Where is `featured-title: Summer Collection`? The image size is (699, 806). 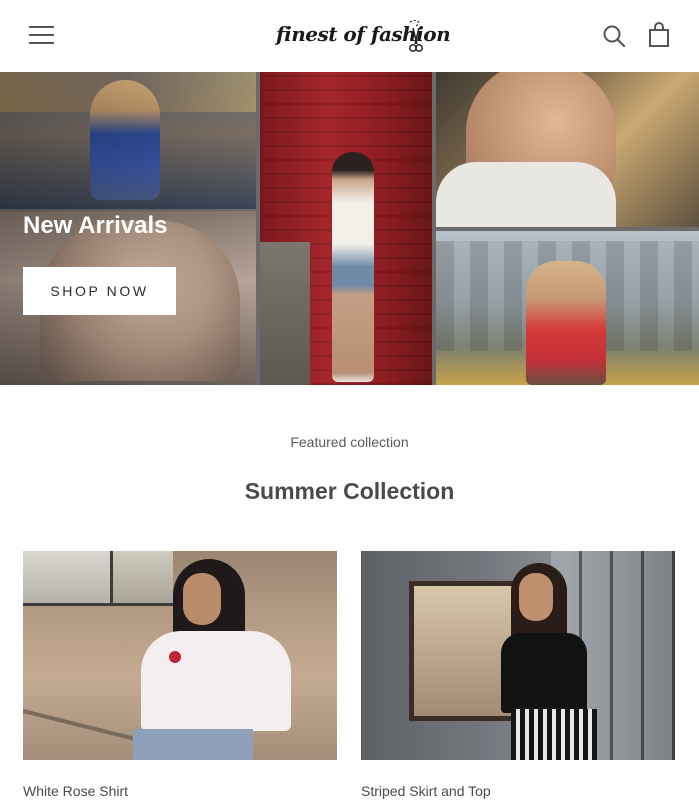 featured-title: Summer Collection is located at coordinates (349, 491).